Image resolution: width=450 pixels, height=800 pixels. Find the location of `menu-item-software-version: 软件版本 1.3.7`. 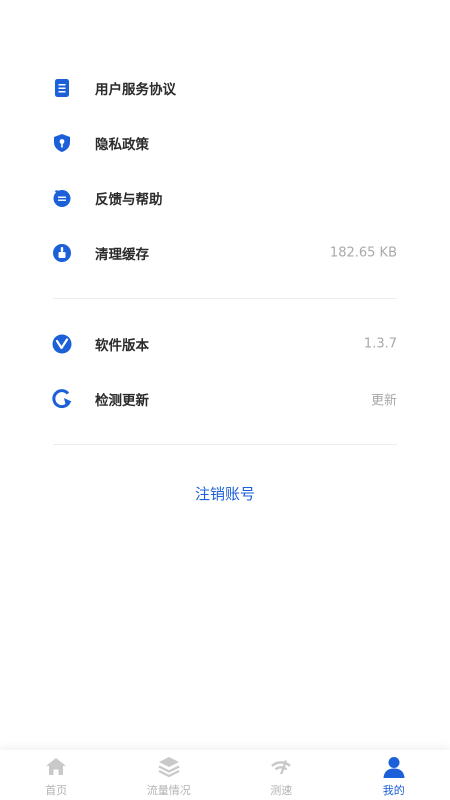

menu-item-software-version: 软件版本 1.3.7 is located at coordinates (225, 343).